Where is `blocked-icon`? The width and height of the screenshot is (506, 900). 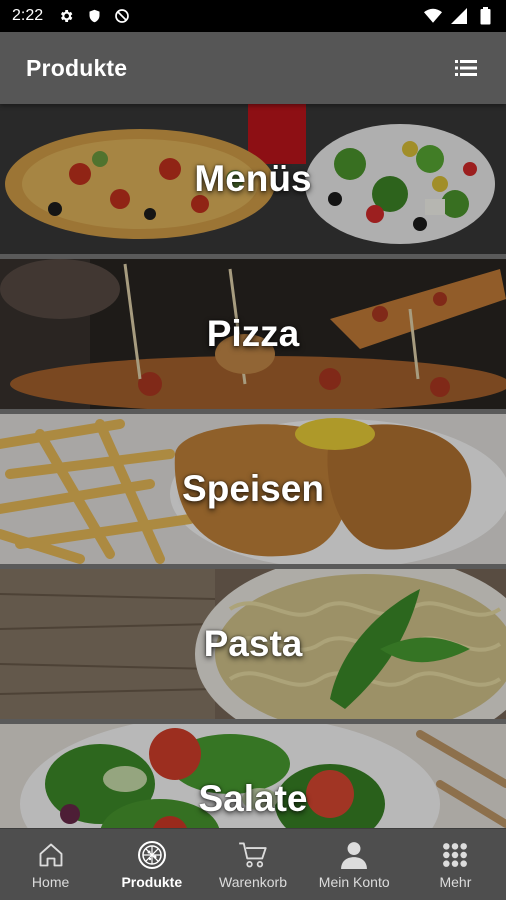 blocked-icon is located at coordinates (122, 16).